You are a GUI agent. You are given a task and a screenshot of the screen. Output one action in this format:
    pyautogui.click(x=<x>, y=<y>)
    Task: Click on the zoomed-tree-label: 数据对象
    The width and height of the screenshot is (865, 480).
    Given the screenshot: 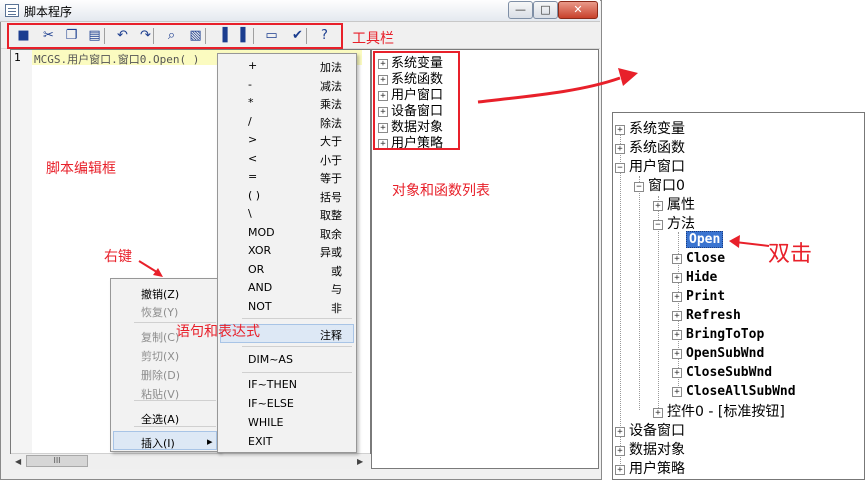 What is the action you would take?
    pyautogui.click(x=657, y=450)
    